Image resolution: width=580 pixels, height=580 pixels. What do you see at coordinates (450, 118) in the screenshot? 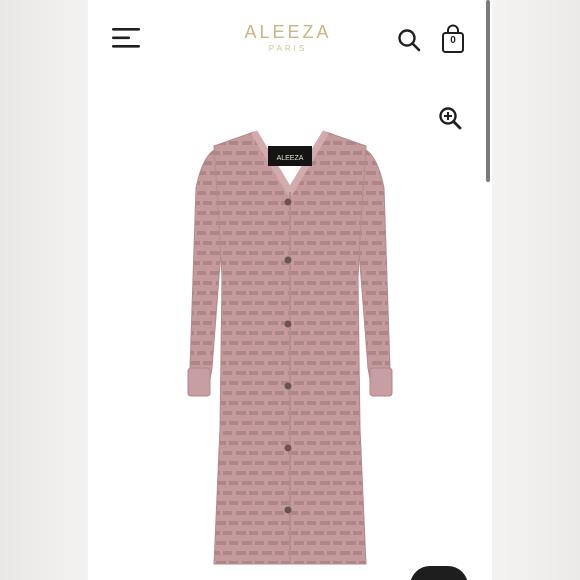
I see `zoom-in-icon` at bounding box center [450, 118].